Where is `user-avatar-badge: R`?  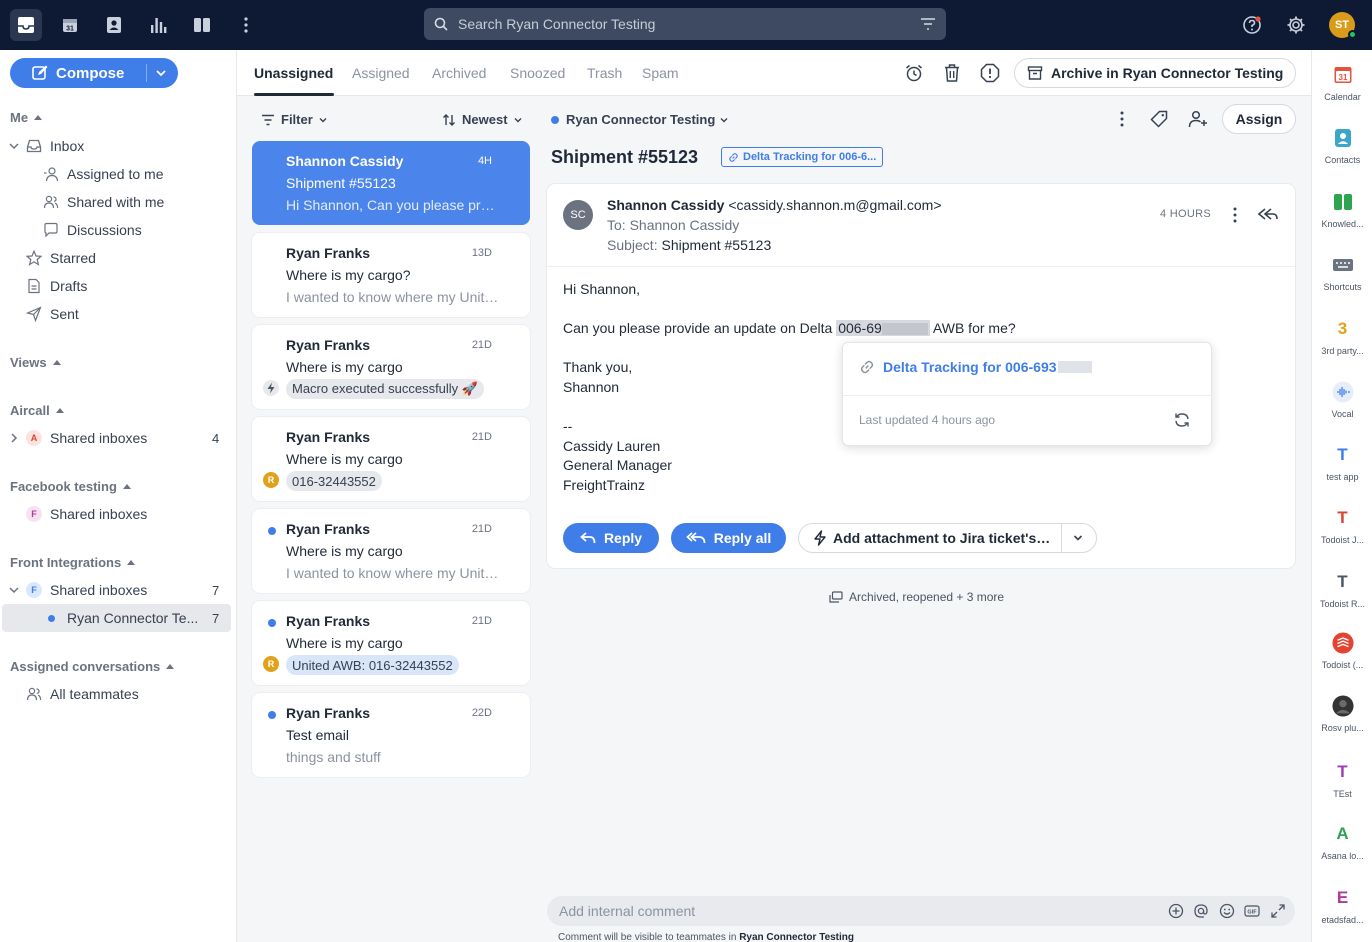 user-avatar-badge: R is located at coordinates (271, 480).